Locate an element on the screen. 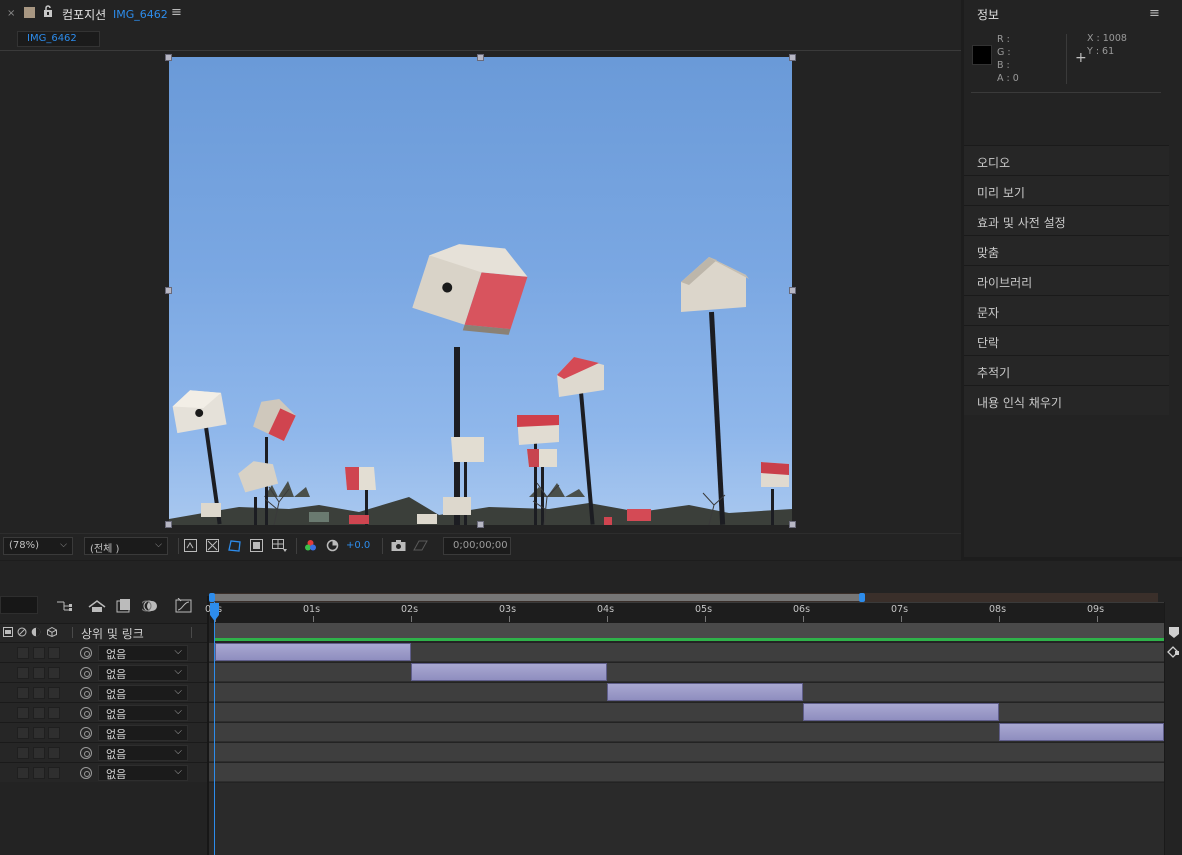 The width and height of the screenshot is (1182, 855). panel-character: 문자 is located at coordinates (1066, 310).